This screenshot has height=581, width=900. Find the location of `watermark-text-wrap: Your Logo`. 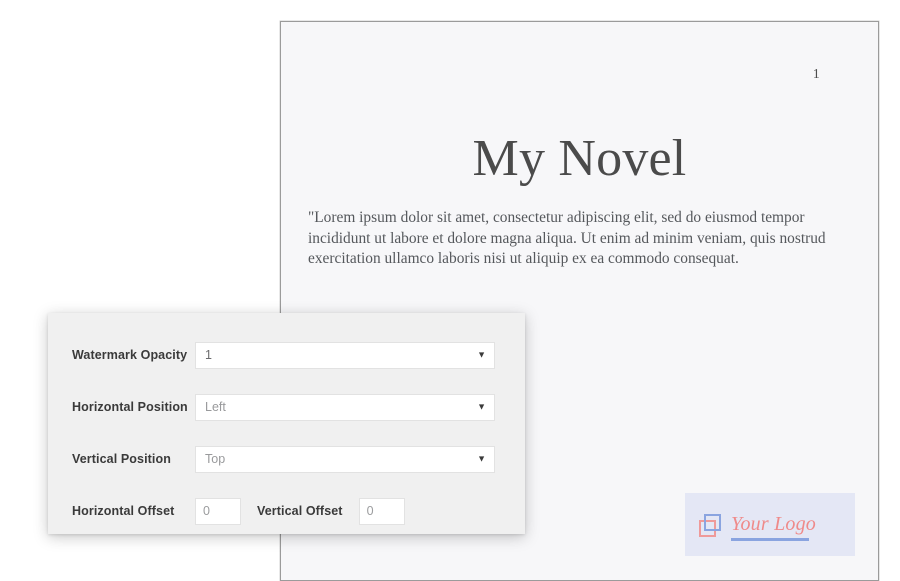

watermark-text-wrap: Your Logo is located at coordinates (773, 527).